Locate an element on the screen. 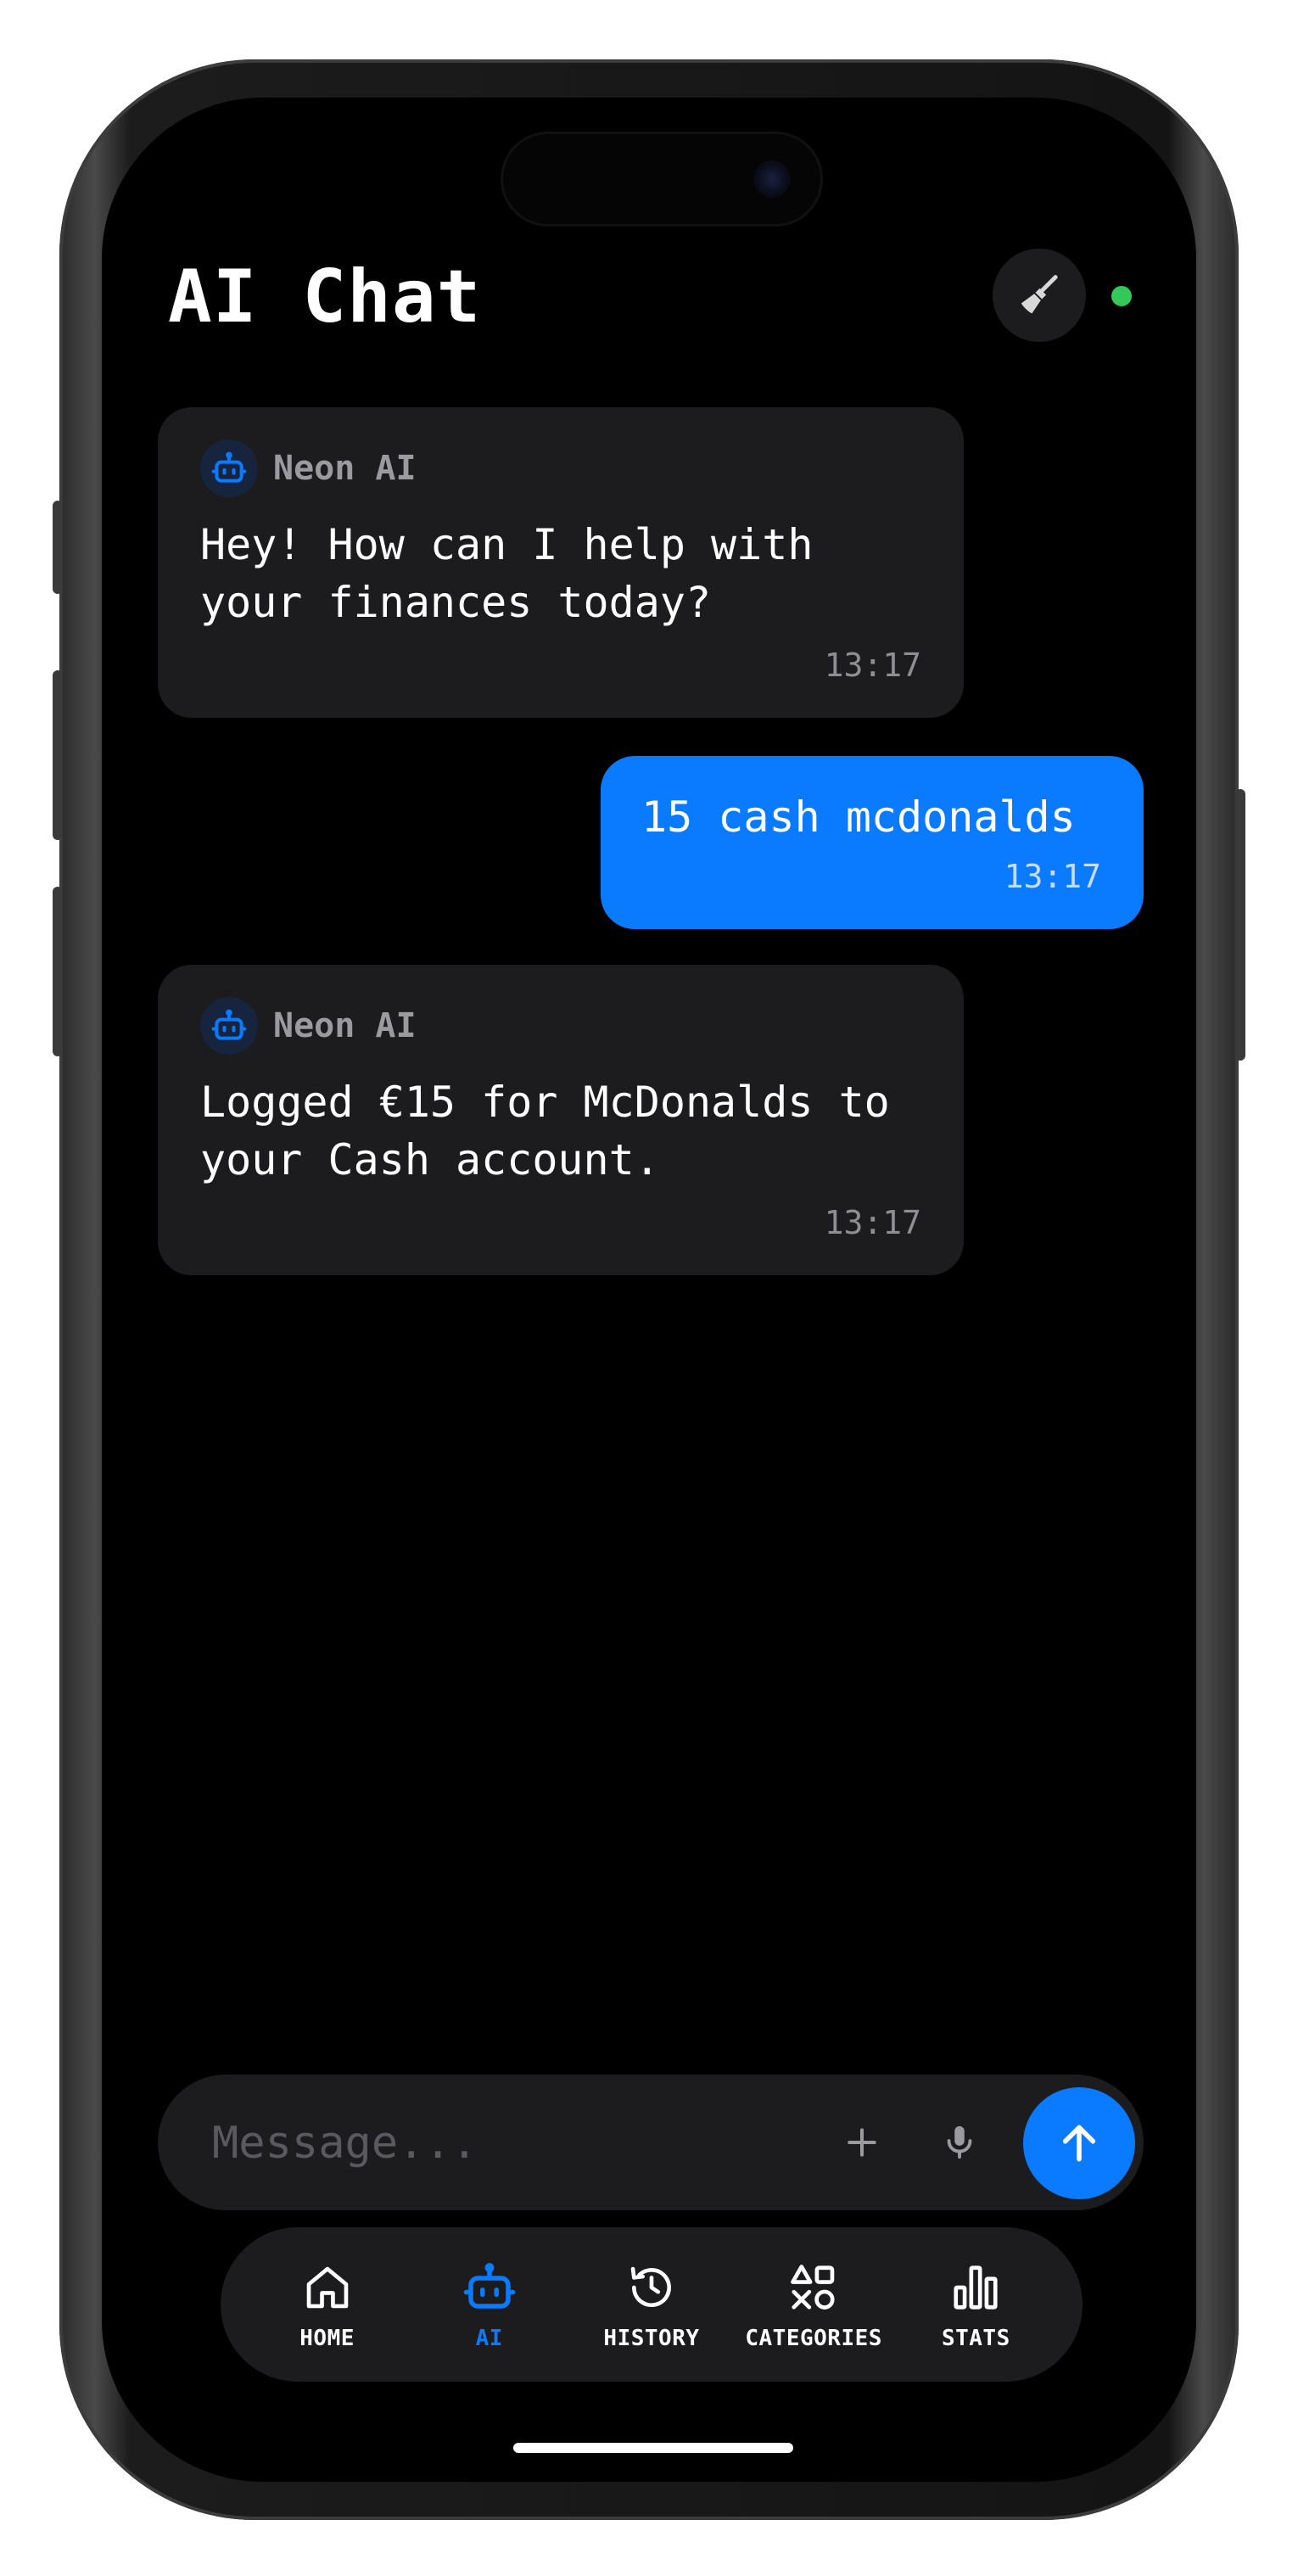  tab-label: CATEGORIES is located at coordinates (813, 2338).